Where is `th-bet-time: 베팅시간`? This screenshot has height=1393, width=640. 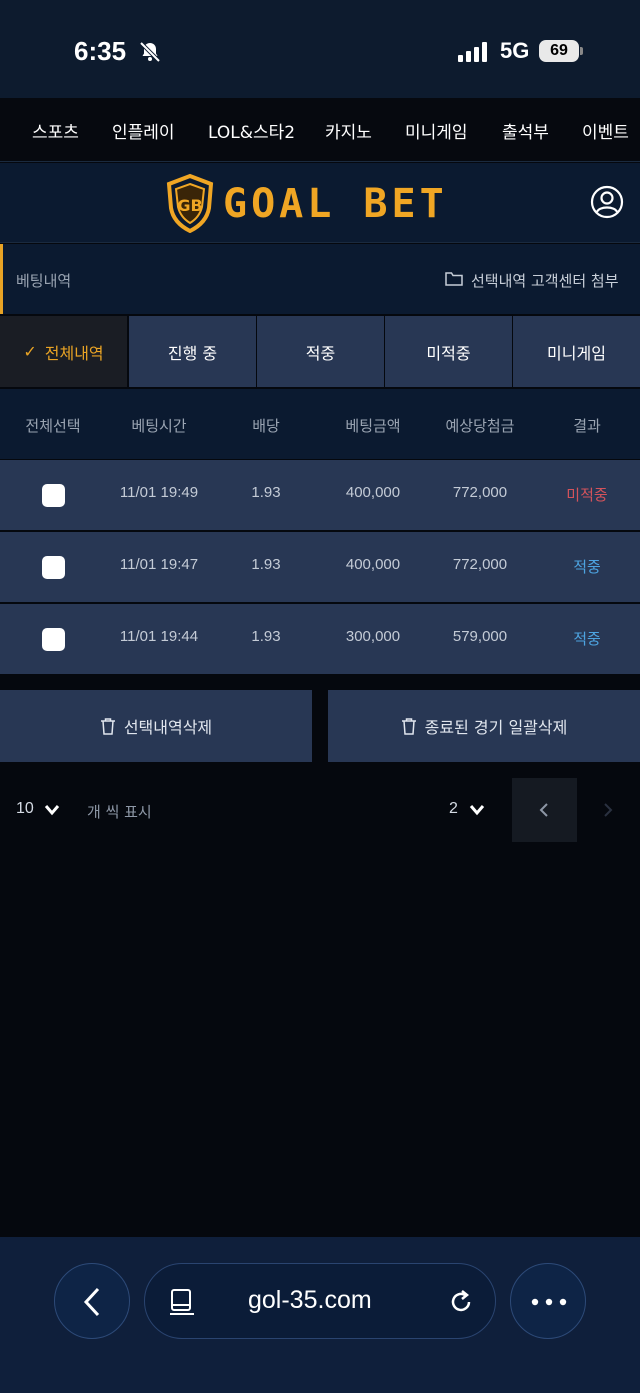 th-bet-time: 베팅시간 is located at coordinates (159, 426).